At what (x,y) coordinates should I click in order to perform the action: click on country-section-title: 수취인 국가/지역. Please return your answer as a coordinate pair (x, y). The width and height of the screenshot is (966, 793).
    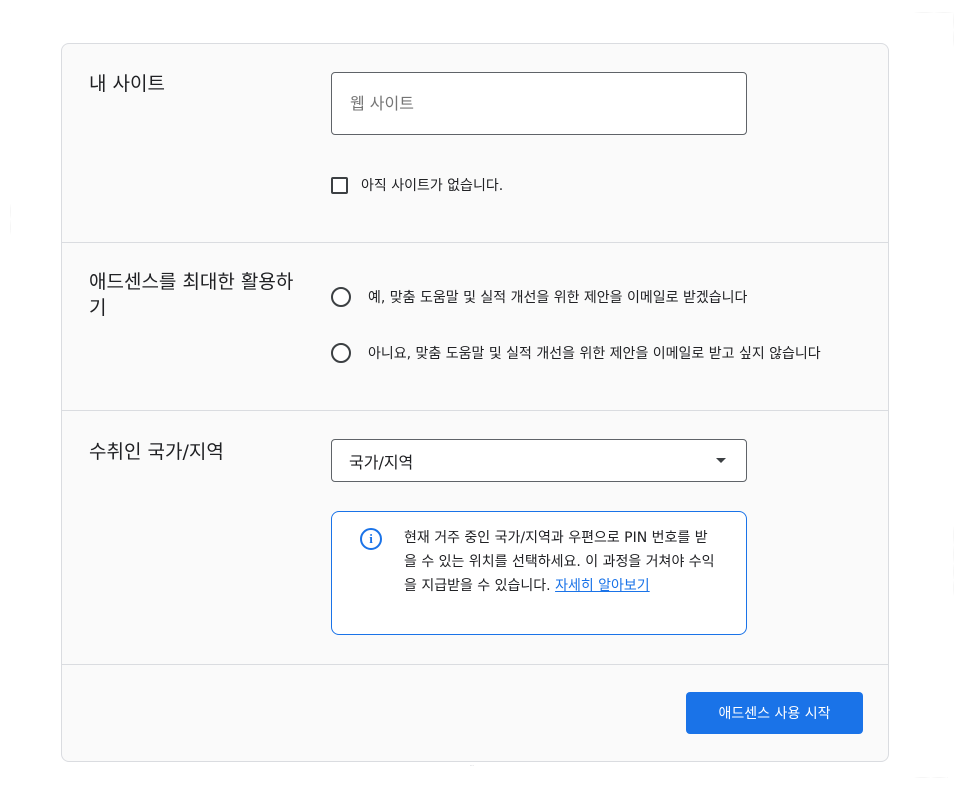
    Looking at the image, I should click on (156, 452).